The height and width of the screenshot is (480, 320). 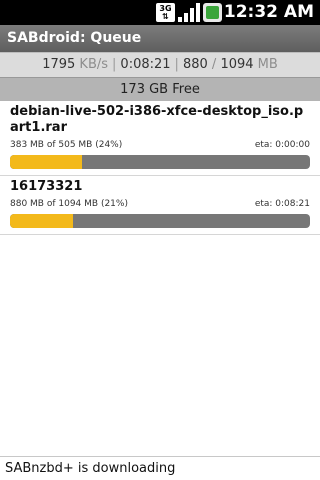 I want to click on slash: /, so click(x=214, y=64).